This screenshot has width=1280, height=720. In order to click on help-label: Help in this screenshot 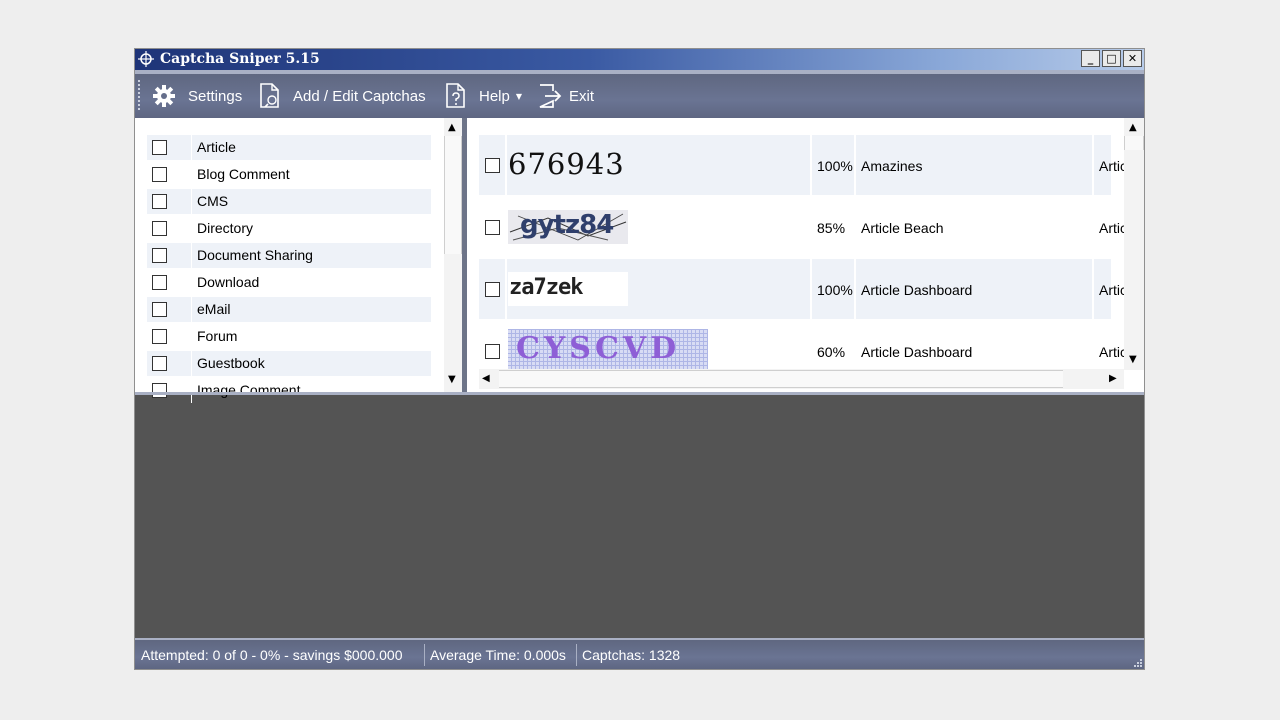, I will do `click(494, 96)`.